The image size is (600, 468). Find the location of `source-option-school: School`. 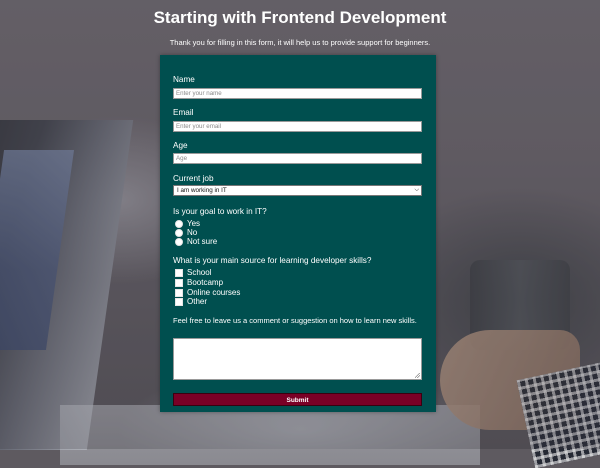

source-option-school: School is located at coordinates (193, 272).